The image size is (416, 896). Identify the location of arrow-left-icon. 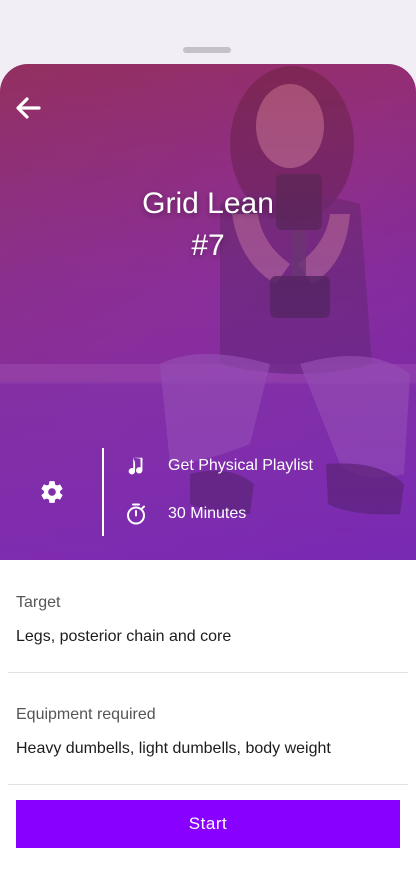
(28, 108).